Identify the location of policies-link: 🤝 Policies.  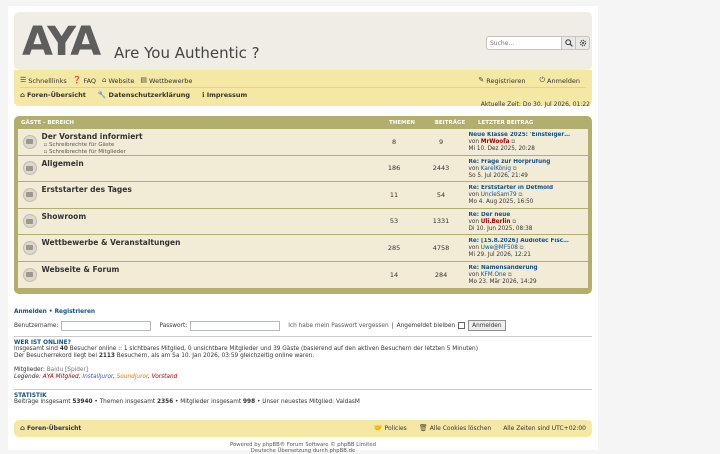
(390, 429).